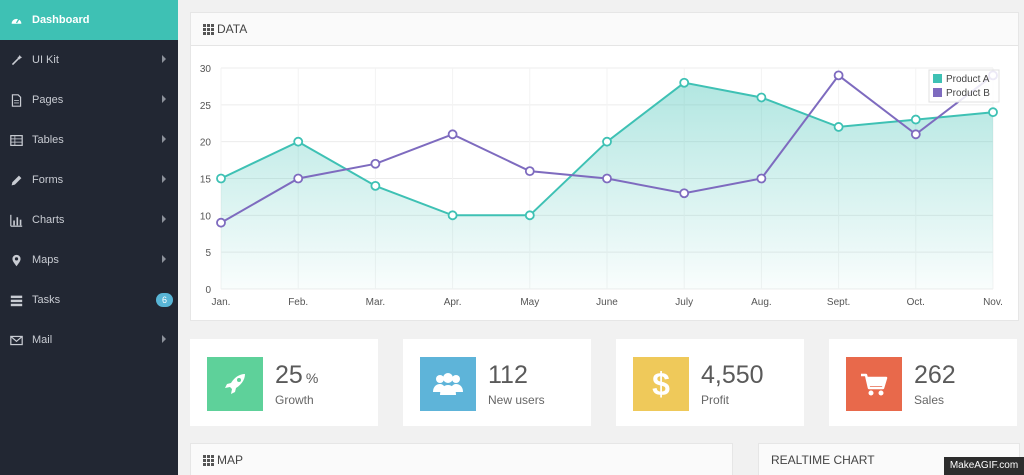 This screenshot has height=475, width=1024. What do you see at coordinates (45, 60) in the screenshot?
I see `sidebar-item-label: UI Kit` at bounding box center [45, 60].